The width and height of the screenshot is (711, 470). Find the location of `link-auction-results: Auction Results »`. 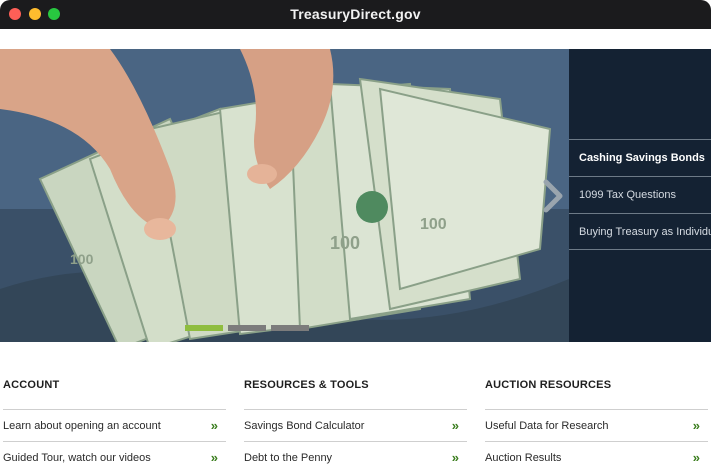

link-auction-results: Auction Results » is located at coordinates (596, 455).